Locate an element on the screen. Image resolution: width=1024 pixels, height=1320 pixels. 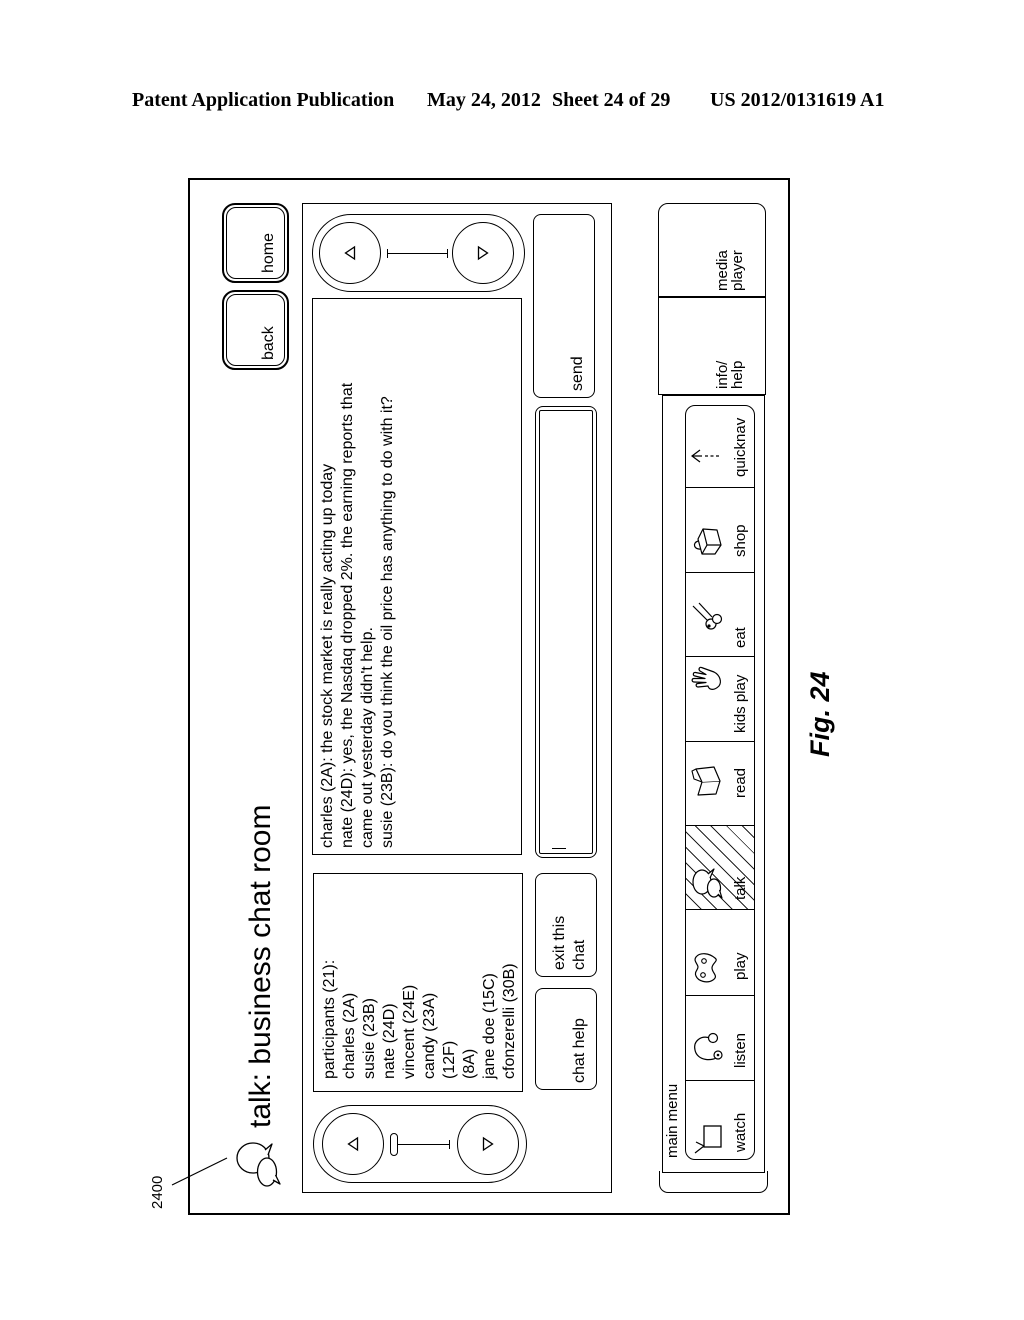
participants-scroll-thumb is located at coordinates (394, 1145).